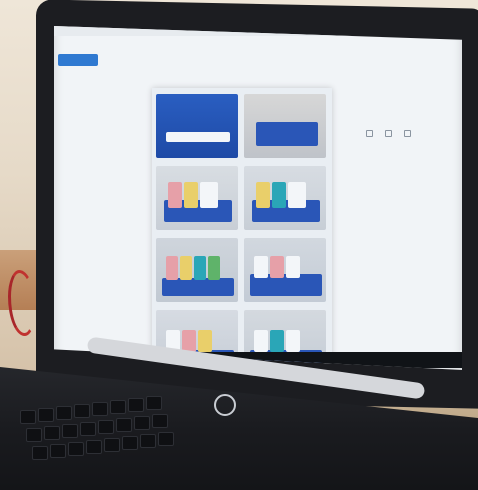 This screenshot has height=490, width=478. Describe the element at coordinates (78, 60) in the screenshot. I see `primary-button` at that location.